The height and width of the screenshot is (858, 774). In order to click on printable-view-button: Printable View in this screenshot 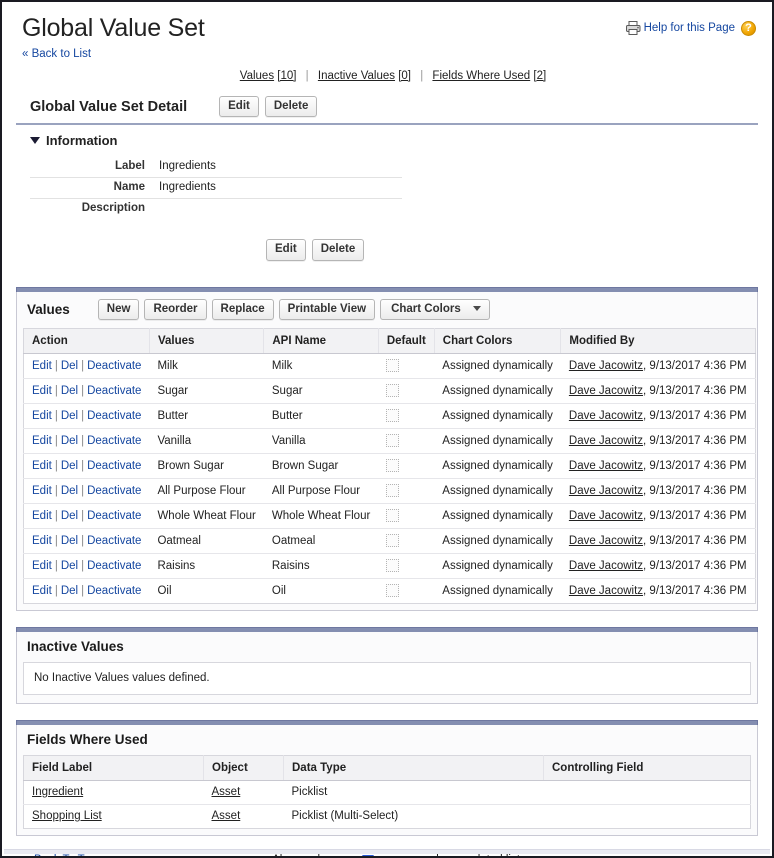, I will do `click(327, 309)`.